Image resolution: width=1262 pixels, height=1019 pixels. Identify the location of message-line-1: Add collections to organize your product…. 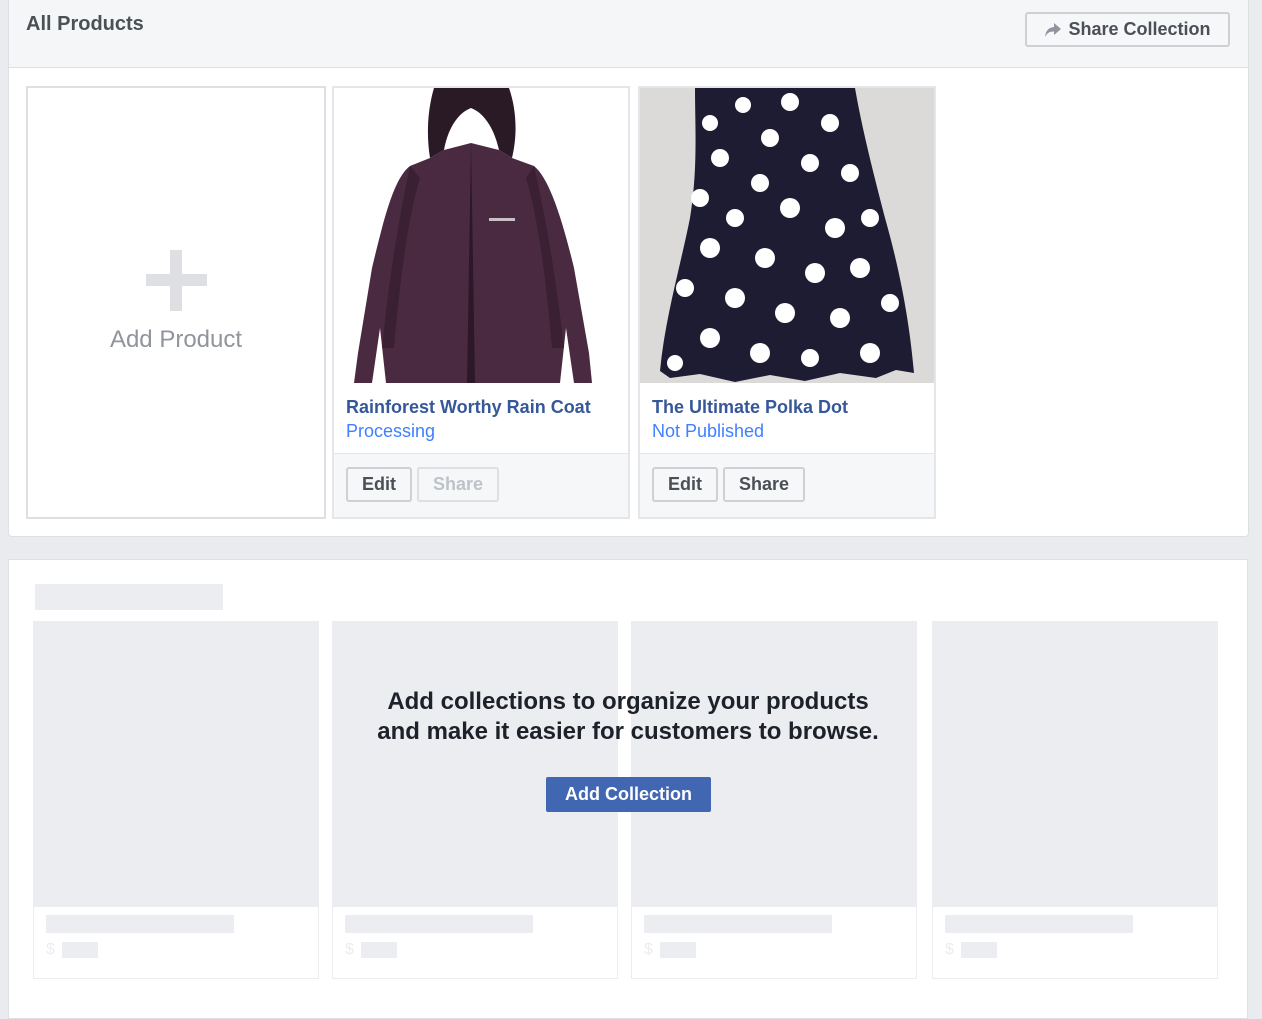
(628, 701).